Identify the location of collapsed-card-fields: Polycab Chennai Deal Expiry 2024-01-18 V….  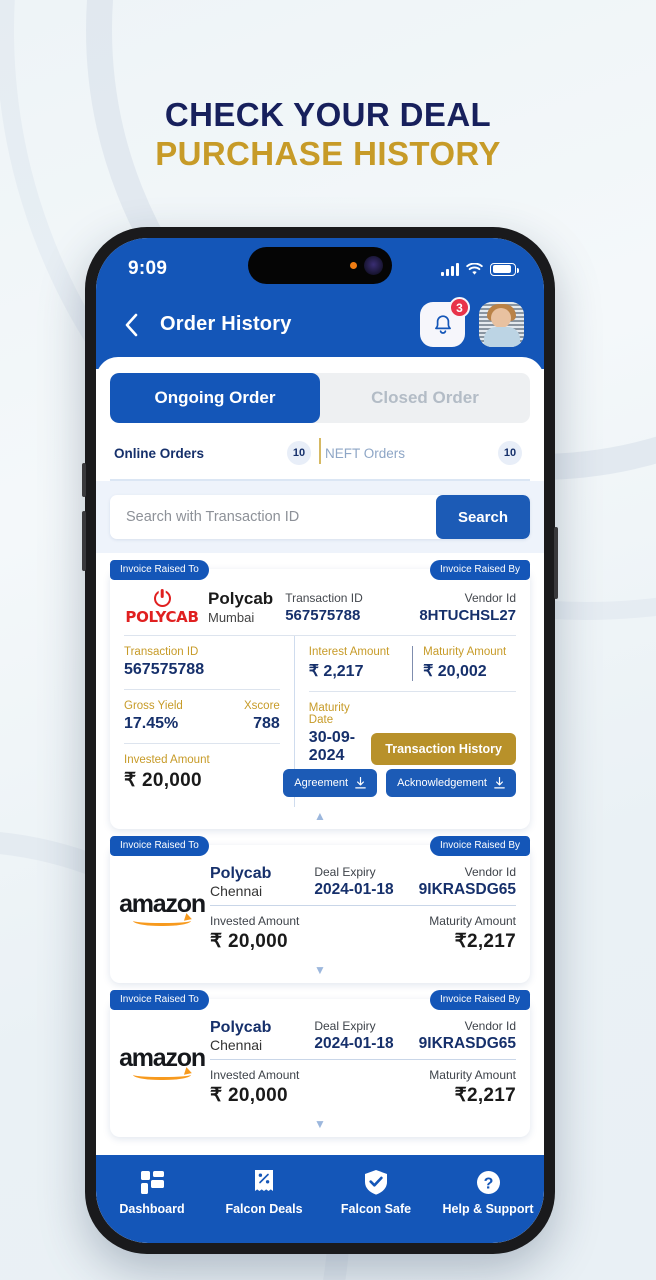
(363, 909).